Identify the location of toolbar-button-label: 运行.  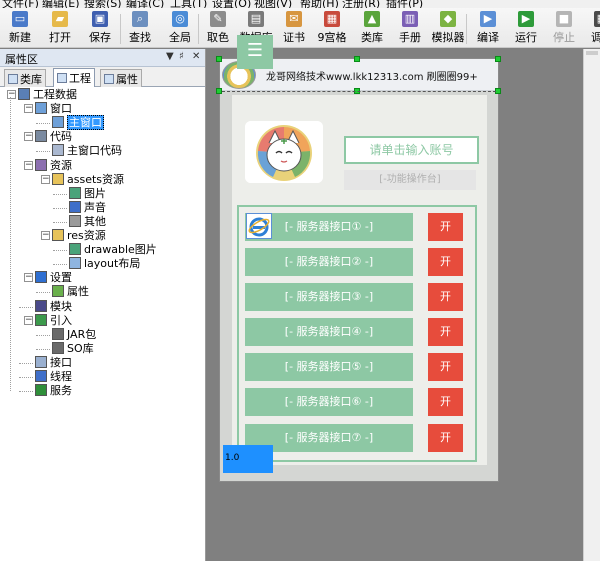
(526, 37).